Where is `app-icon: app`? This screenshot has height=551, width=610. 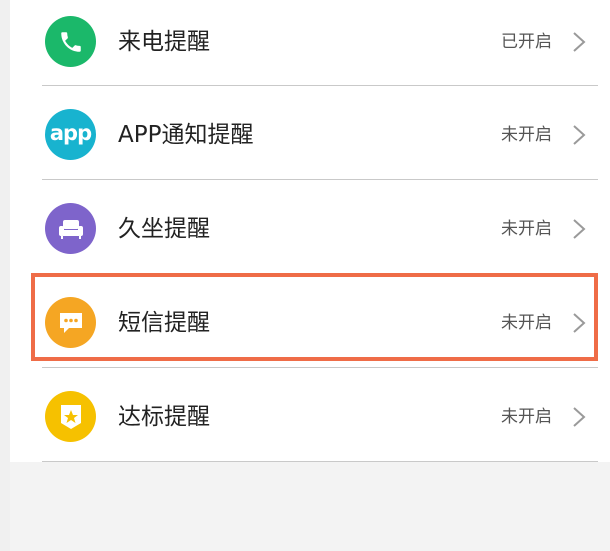
app-icon: app is located at coordinates (70, 134).